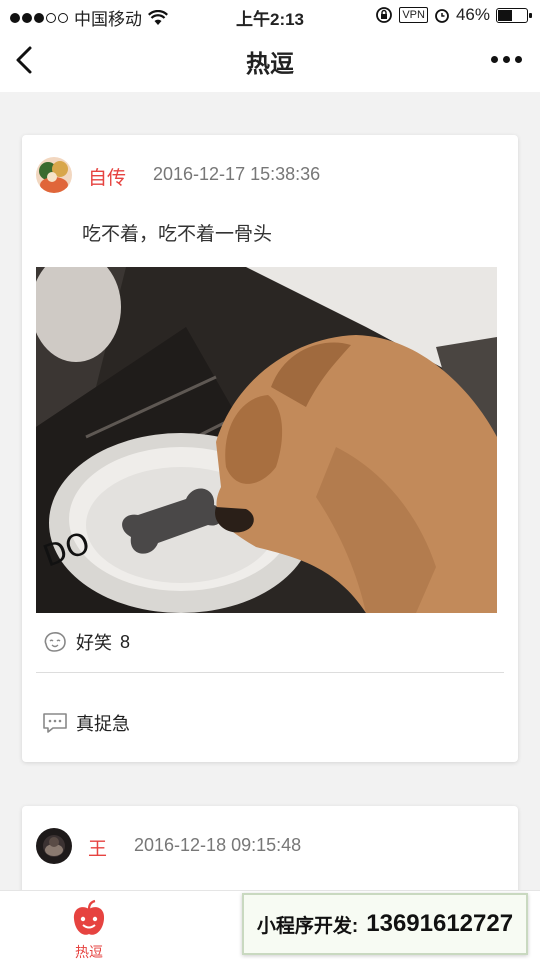 The image size is (540, 960). I want to click on battery-percent: 46%, so click(472, 14).